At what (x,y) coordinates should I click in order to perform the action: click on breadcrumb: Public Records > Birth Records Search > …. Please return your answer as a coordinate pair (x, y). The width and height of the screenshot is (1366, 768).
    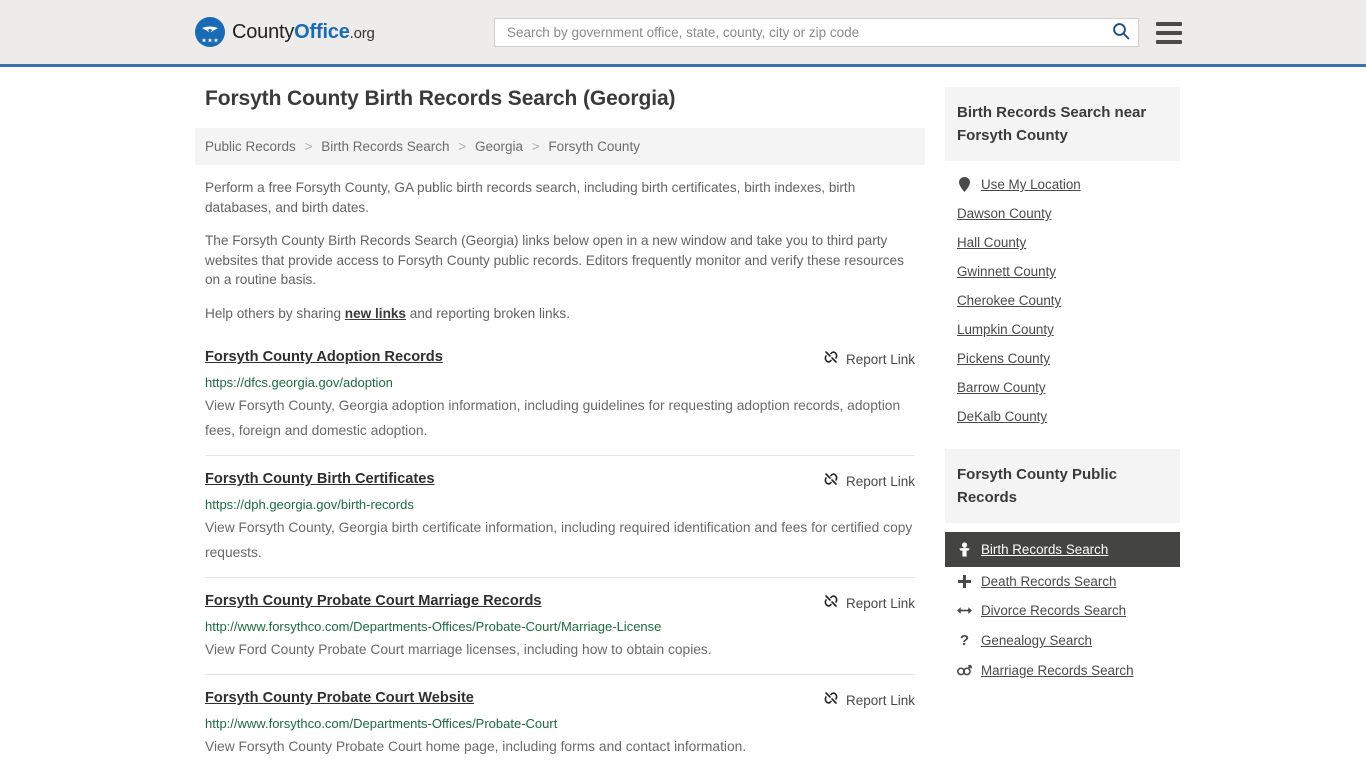
    Looking at the image, I should click on (560, 146).